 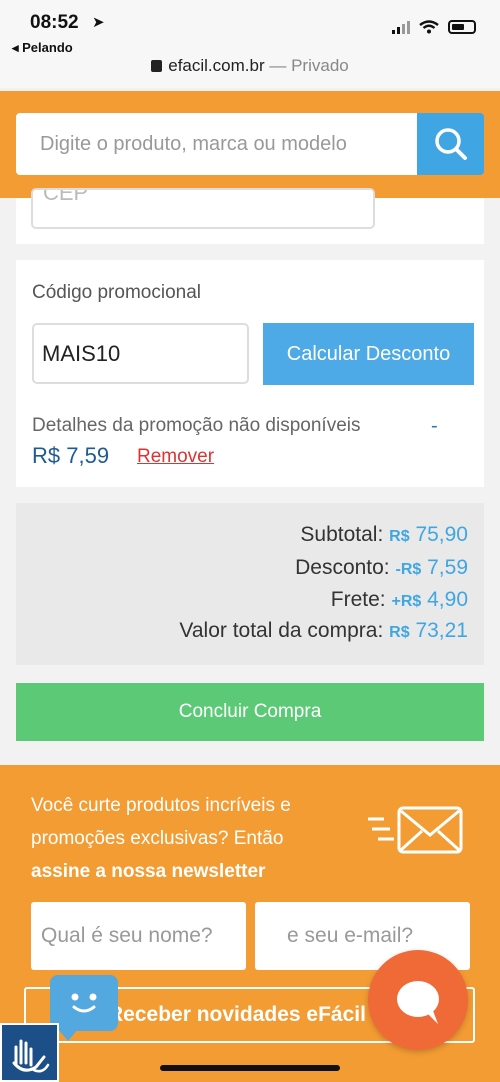 I want to click on status-icons, so click(x=434, y=27).